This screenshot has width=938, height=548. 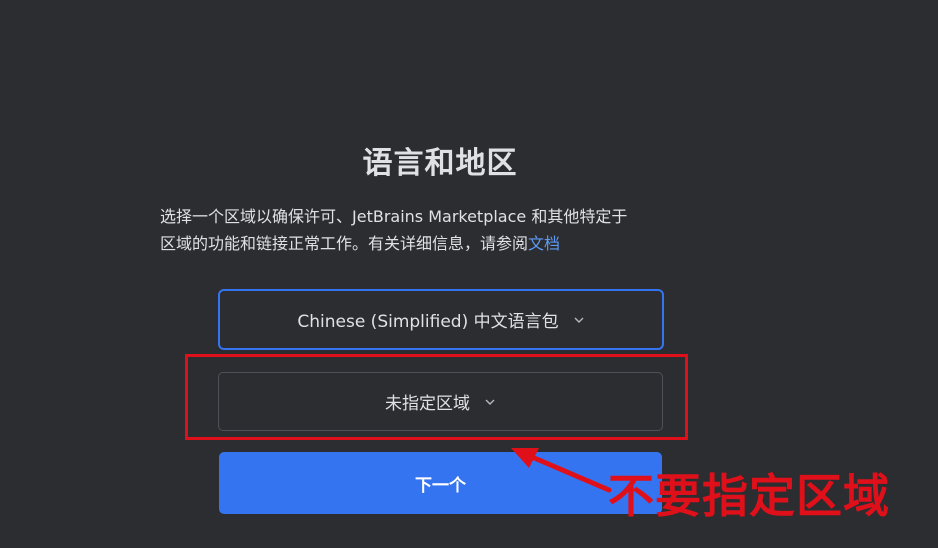 I want to click on dialog-title: 语言和地区, so click(x=440, y=163).